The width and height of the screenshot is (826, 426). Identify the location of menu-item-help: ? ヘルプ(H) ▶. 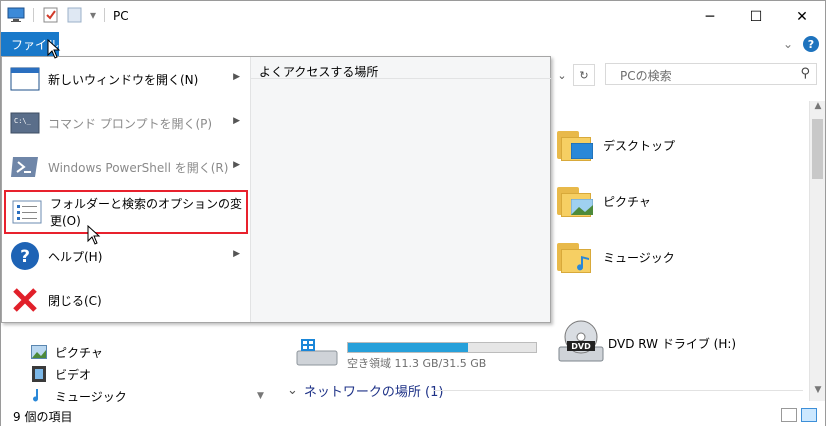
(126, 256).